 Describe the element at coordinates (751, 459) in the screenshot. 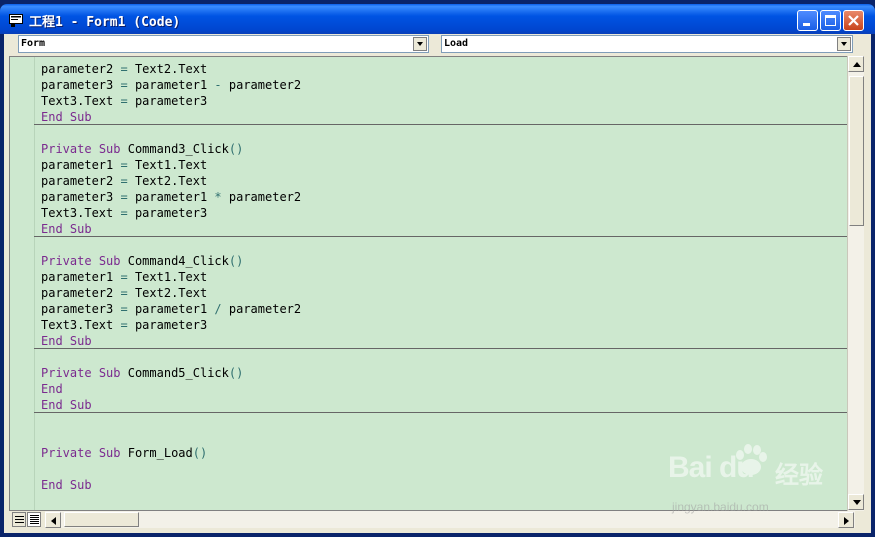

I see `baidu-paw-icon` at that location.